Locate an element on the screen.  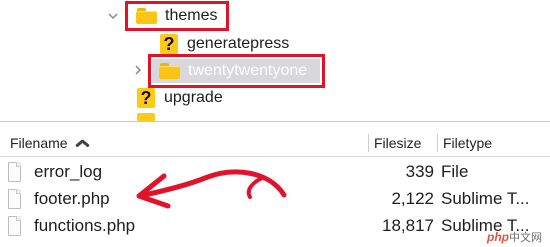
tree-item-label: generatepress is located at coordinates (238, 43).